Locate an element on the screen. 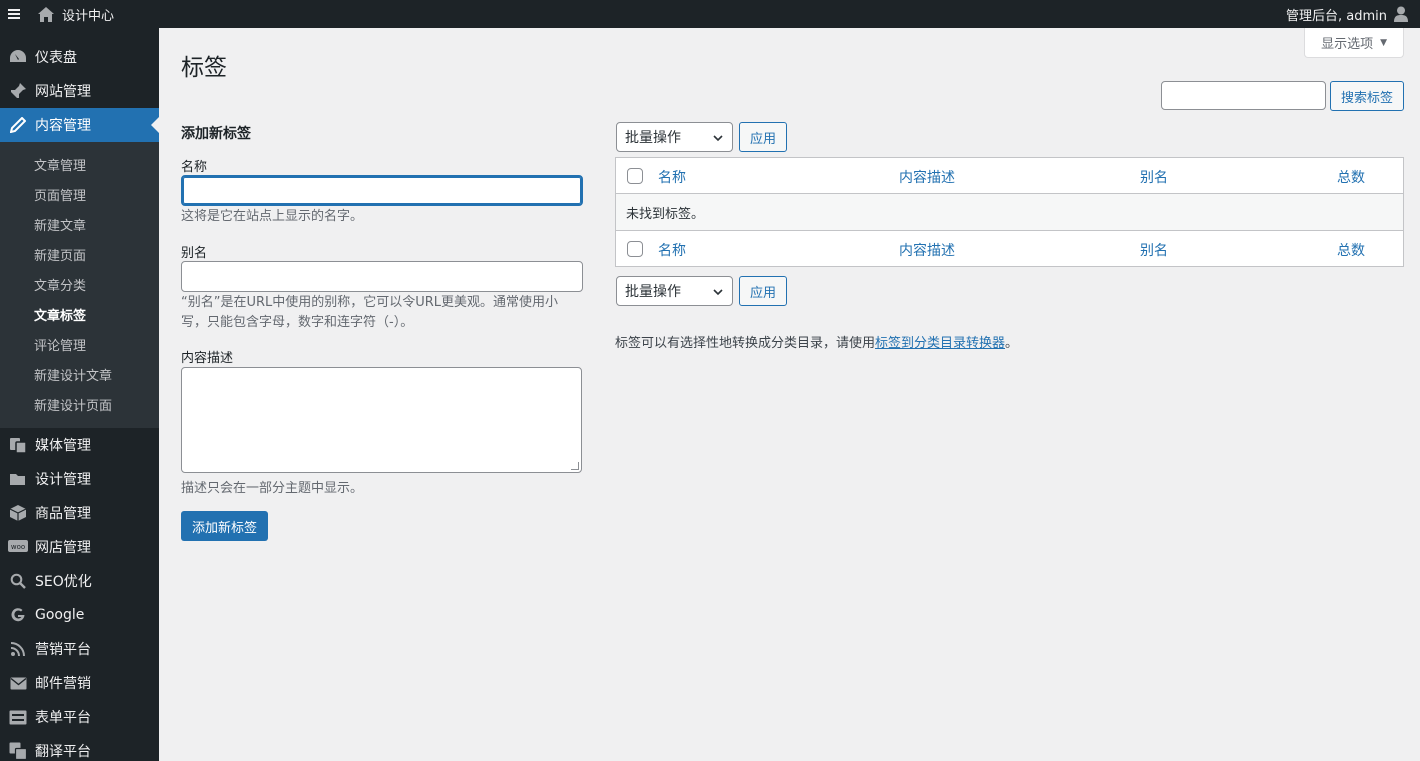 The width and height of the screenshot is (1420, 761). slug-label: 别名 is located at coordinates (194, 253).